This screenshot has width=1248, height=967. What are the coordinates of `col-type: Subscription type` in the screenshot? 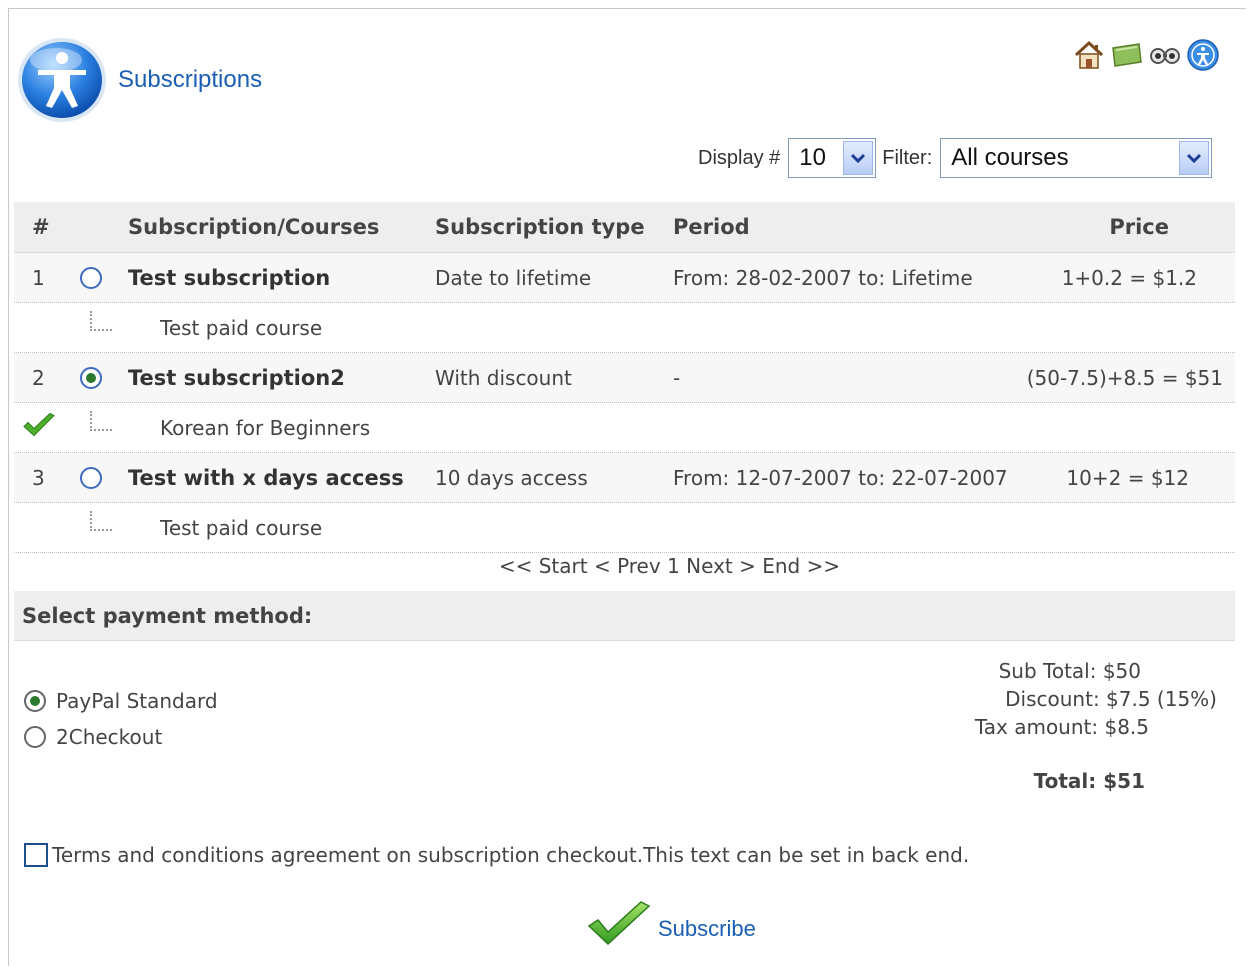 It's located at (540, 227).